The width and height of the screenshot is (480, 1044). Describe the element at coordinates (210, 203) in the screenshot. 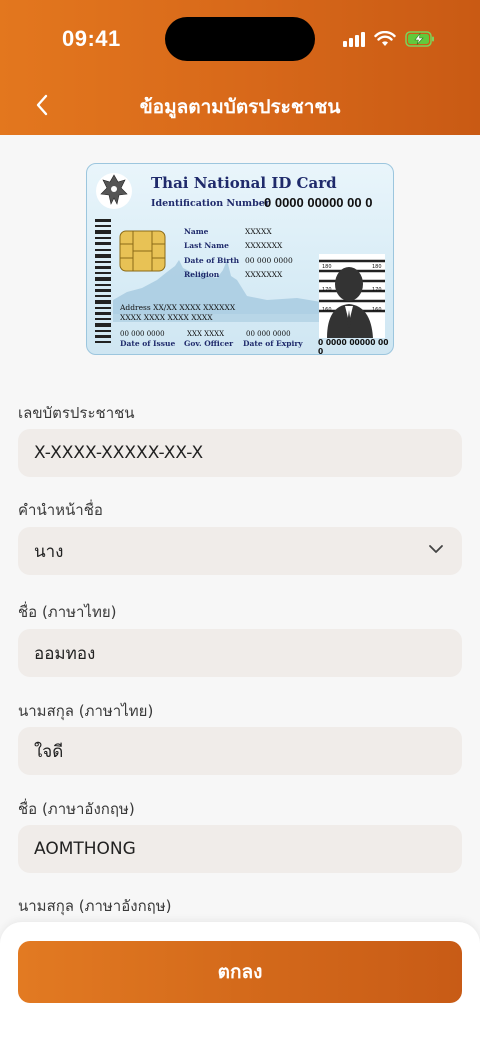

I see `card-id-label: Identification Number` at that location.